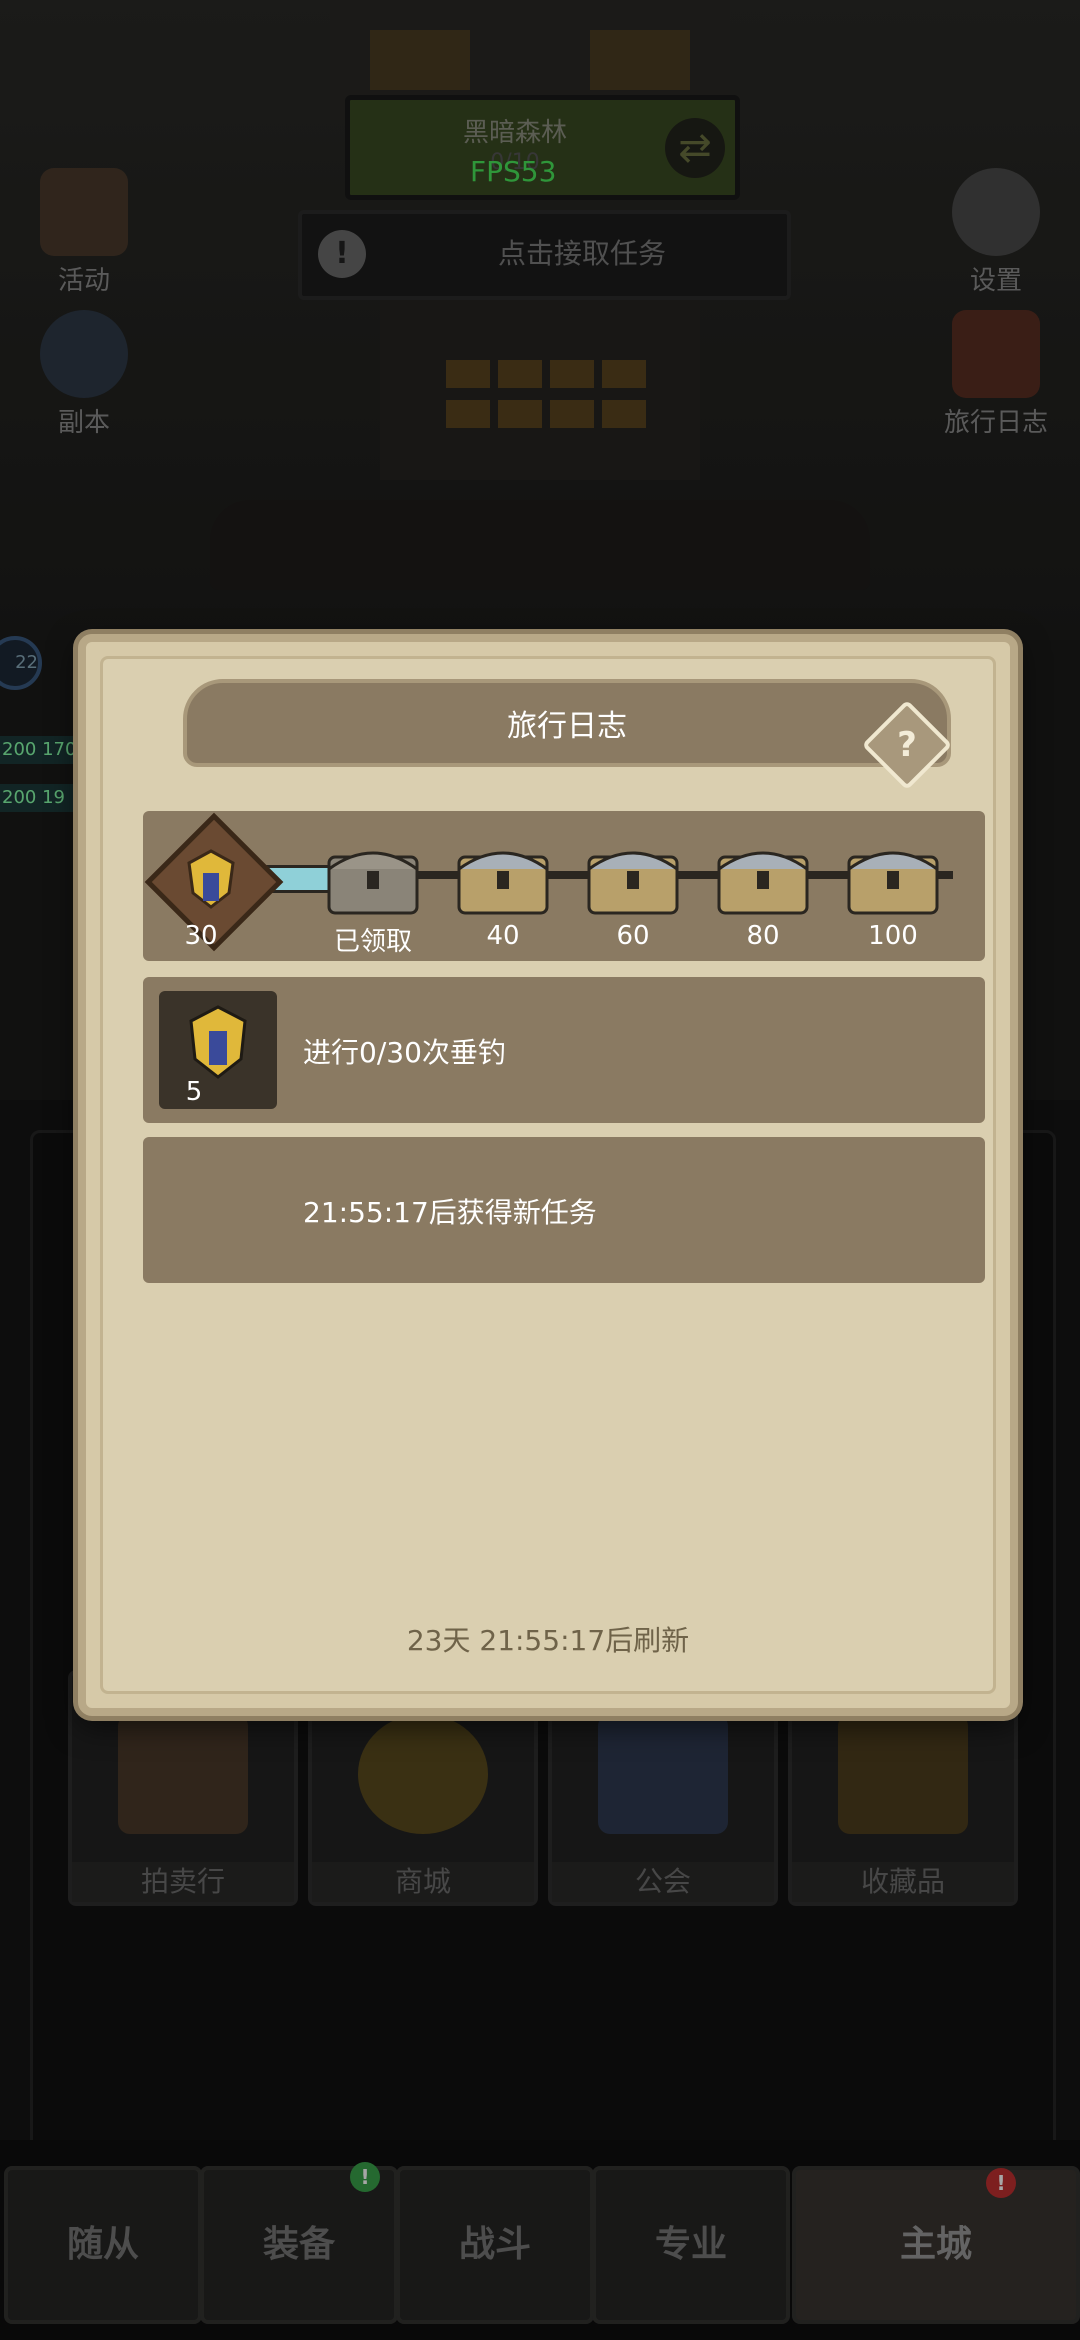 The height and width of the screenshot is (2340, 1080). I want to click on claimed-chest-icon, so click(373, 877).